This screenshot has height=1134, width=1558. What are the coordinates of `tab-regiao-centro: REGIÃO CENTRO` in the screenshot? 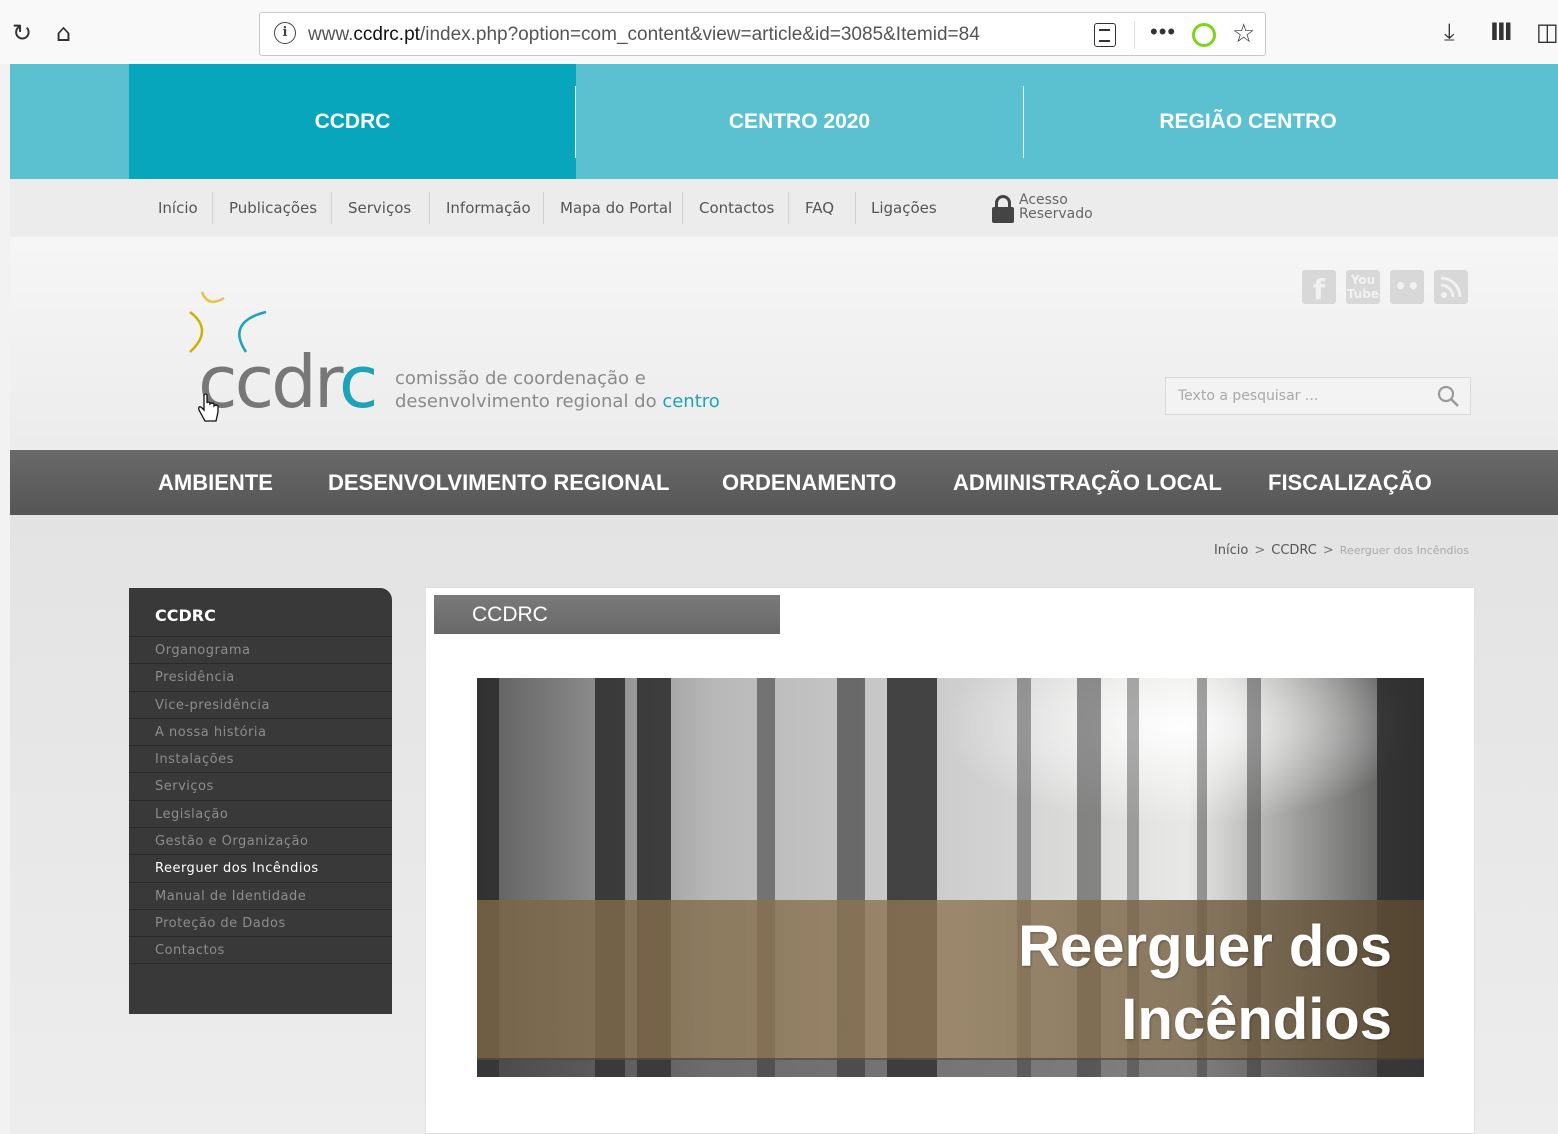 It's located at (1248, 121).